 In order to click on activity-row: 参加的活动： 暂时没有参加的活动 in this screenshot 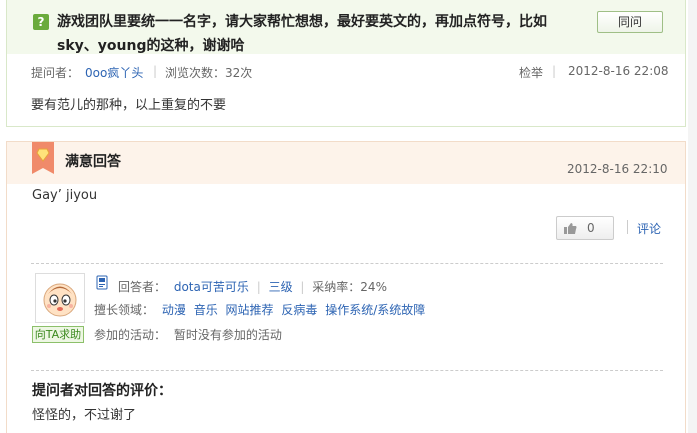, I will do `click(190, 334)`.